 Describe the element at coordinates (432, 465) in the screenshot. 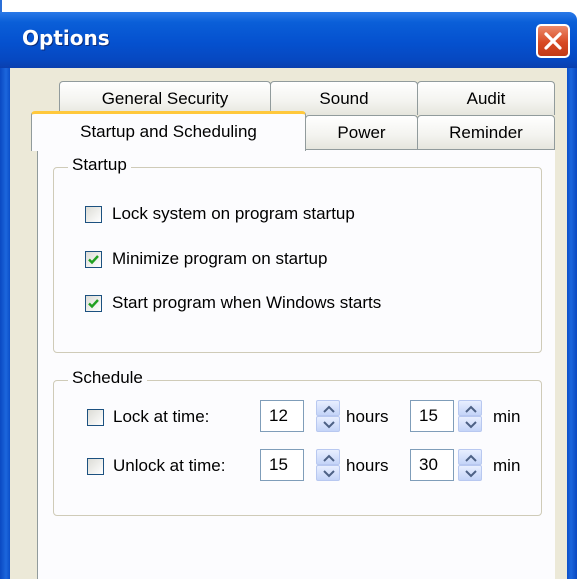

I see `unlock-minutes-input: 30` at that location.